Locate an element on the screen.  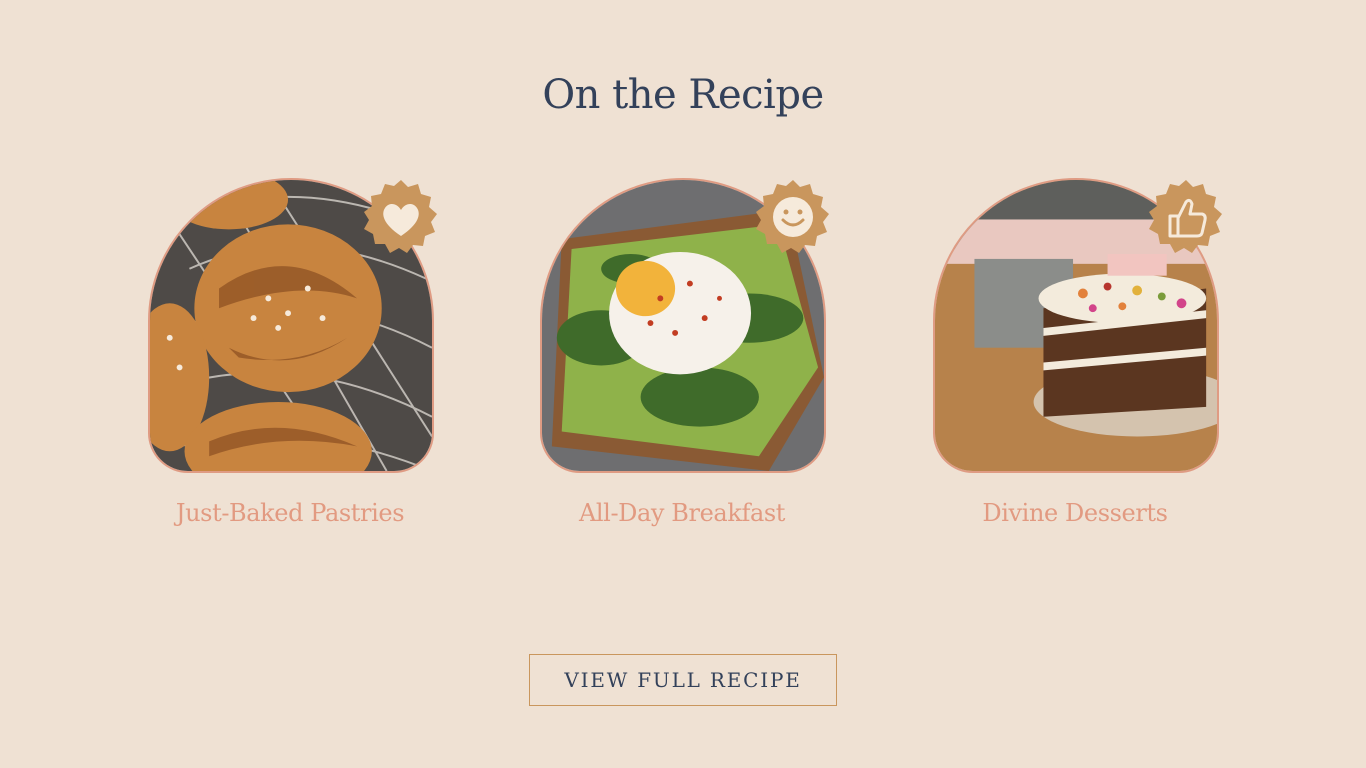
badge-thumbs-up is located at coordinates (1186, 218).